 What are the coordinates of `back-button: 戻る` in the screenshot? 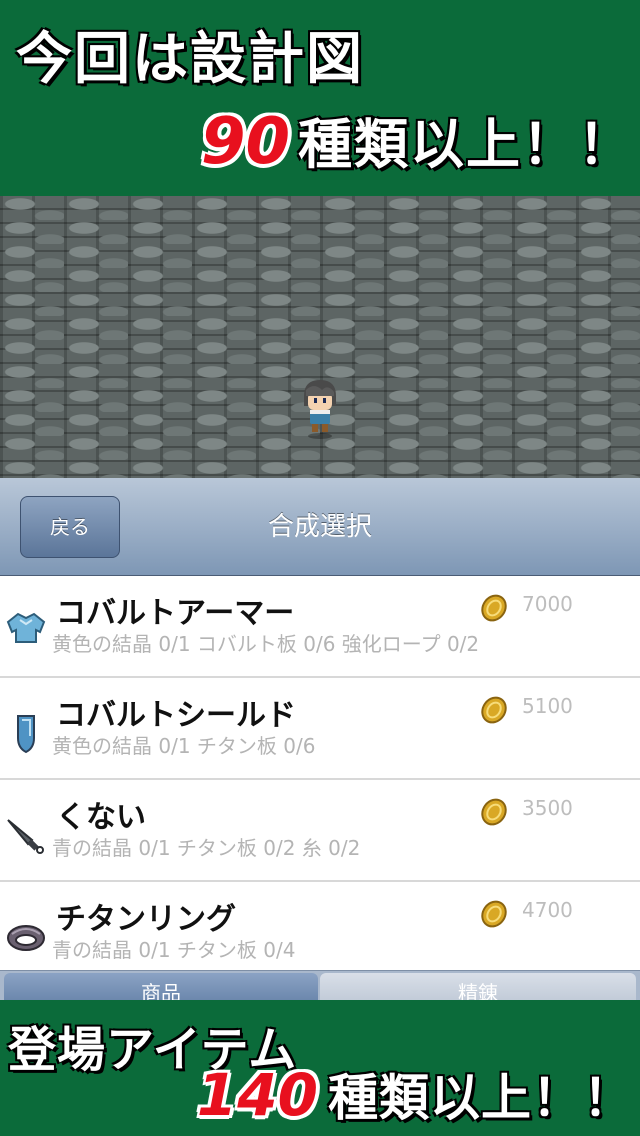 It's located at (70, 527).